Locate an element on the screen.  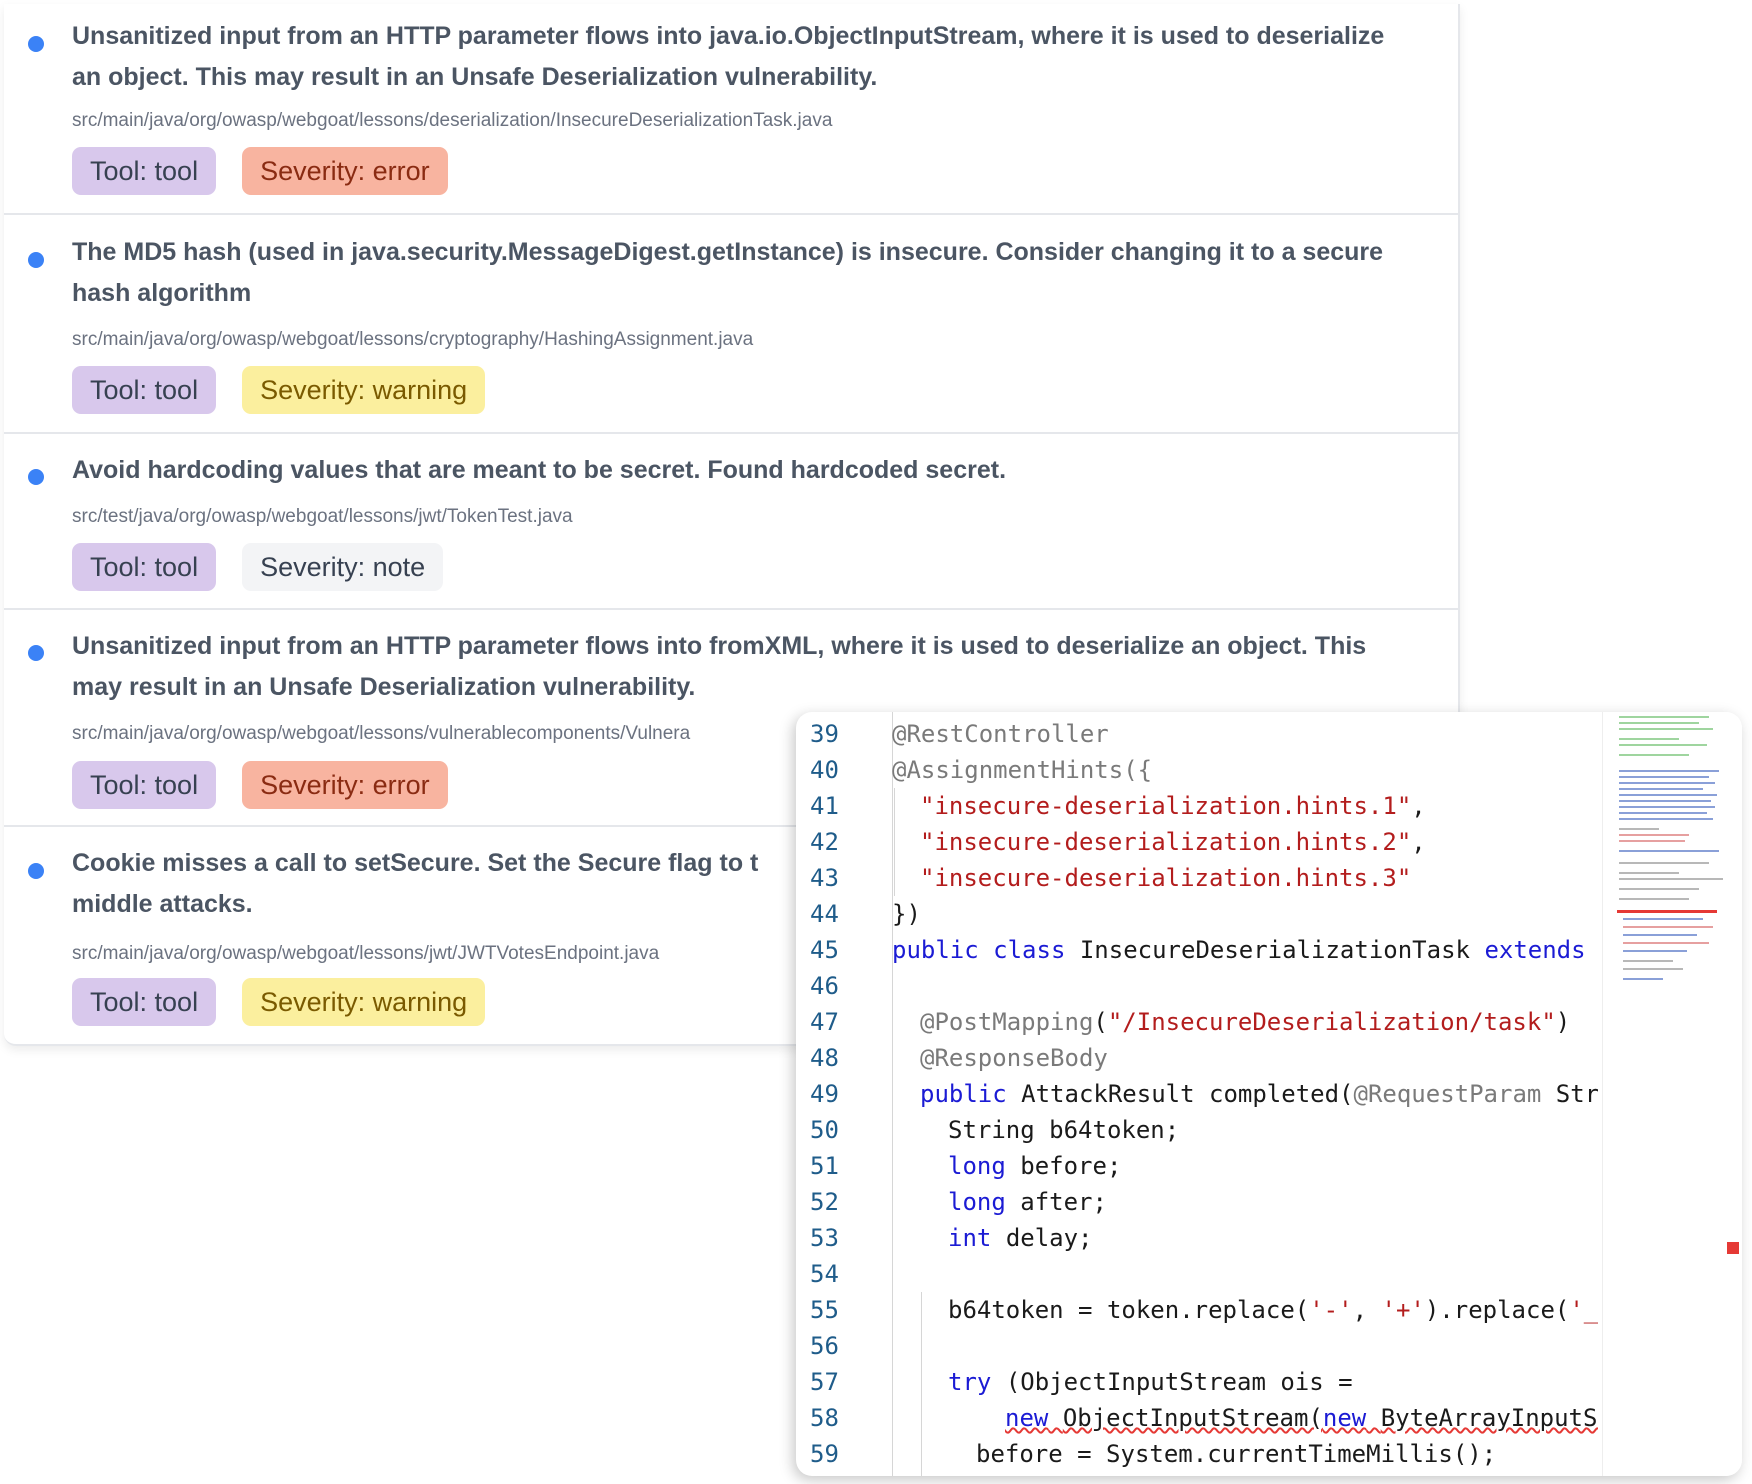
code-line: before = System.currentTimeMillis(); is located at coordinates (1236, 1454).